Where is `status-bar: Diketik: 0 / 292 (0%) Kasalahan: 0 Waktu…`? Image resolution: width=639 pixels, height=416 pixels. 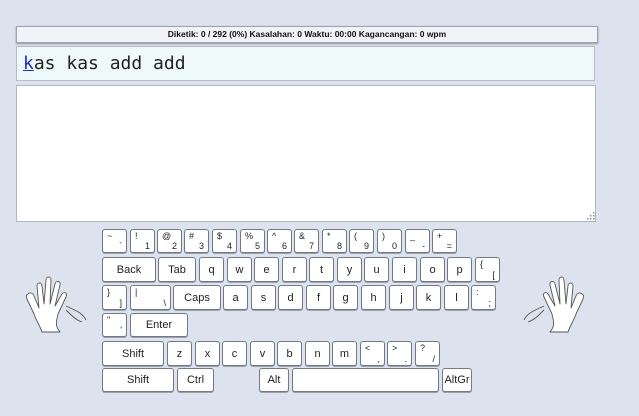
status-bar: Diketik: 0 / 292 (0%) Kasalahan: 0 Waktu… is located at coordinates (307, 34).